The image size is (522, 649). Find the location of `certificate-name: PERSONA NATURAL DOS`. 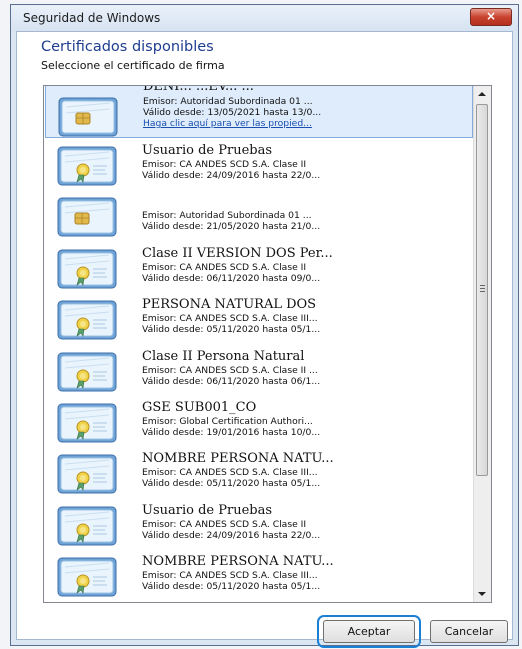

certificate-name: PERSONA NATURAL DOS is located at coordinates (229, 305).